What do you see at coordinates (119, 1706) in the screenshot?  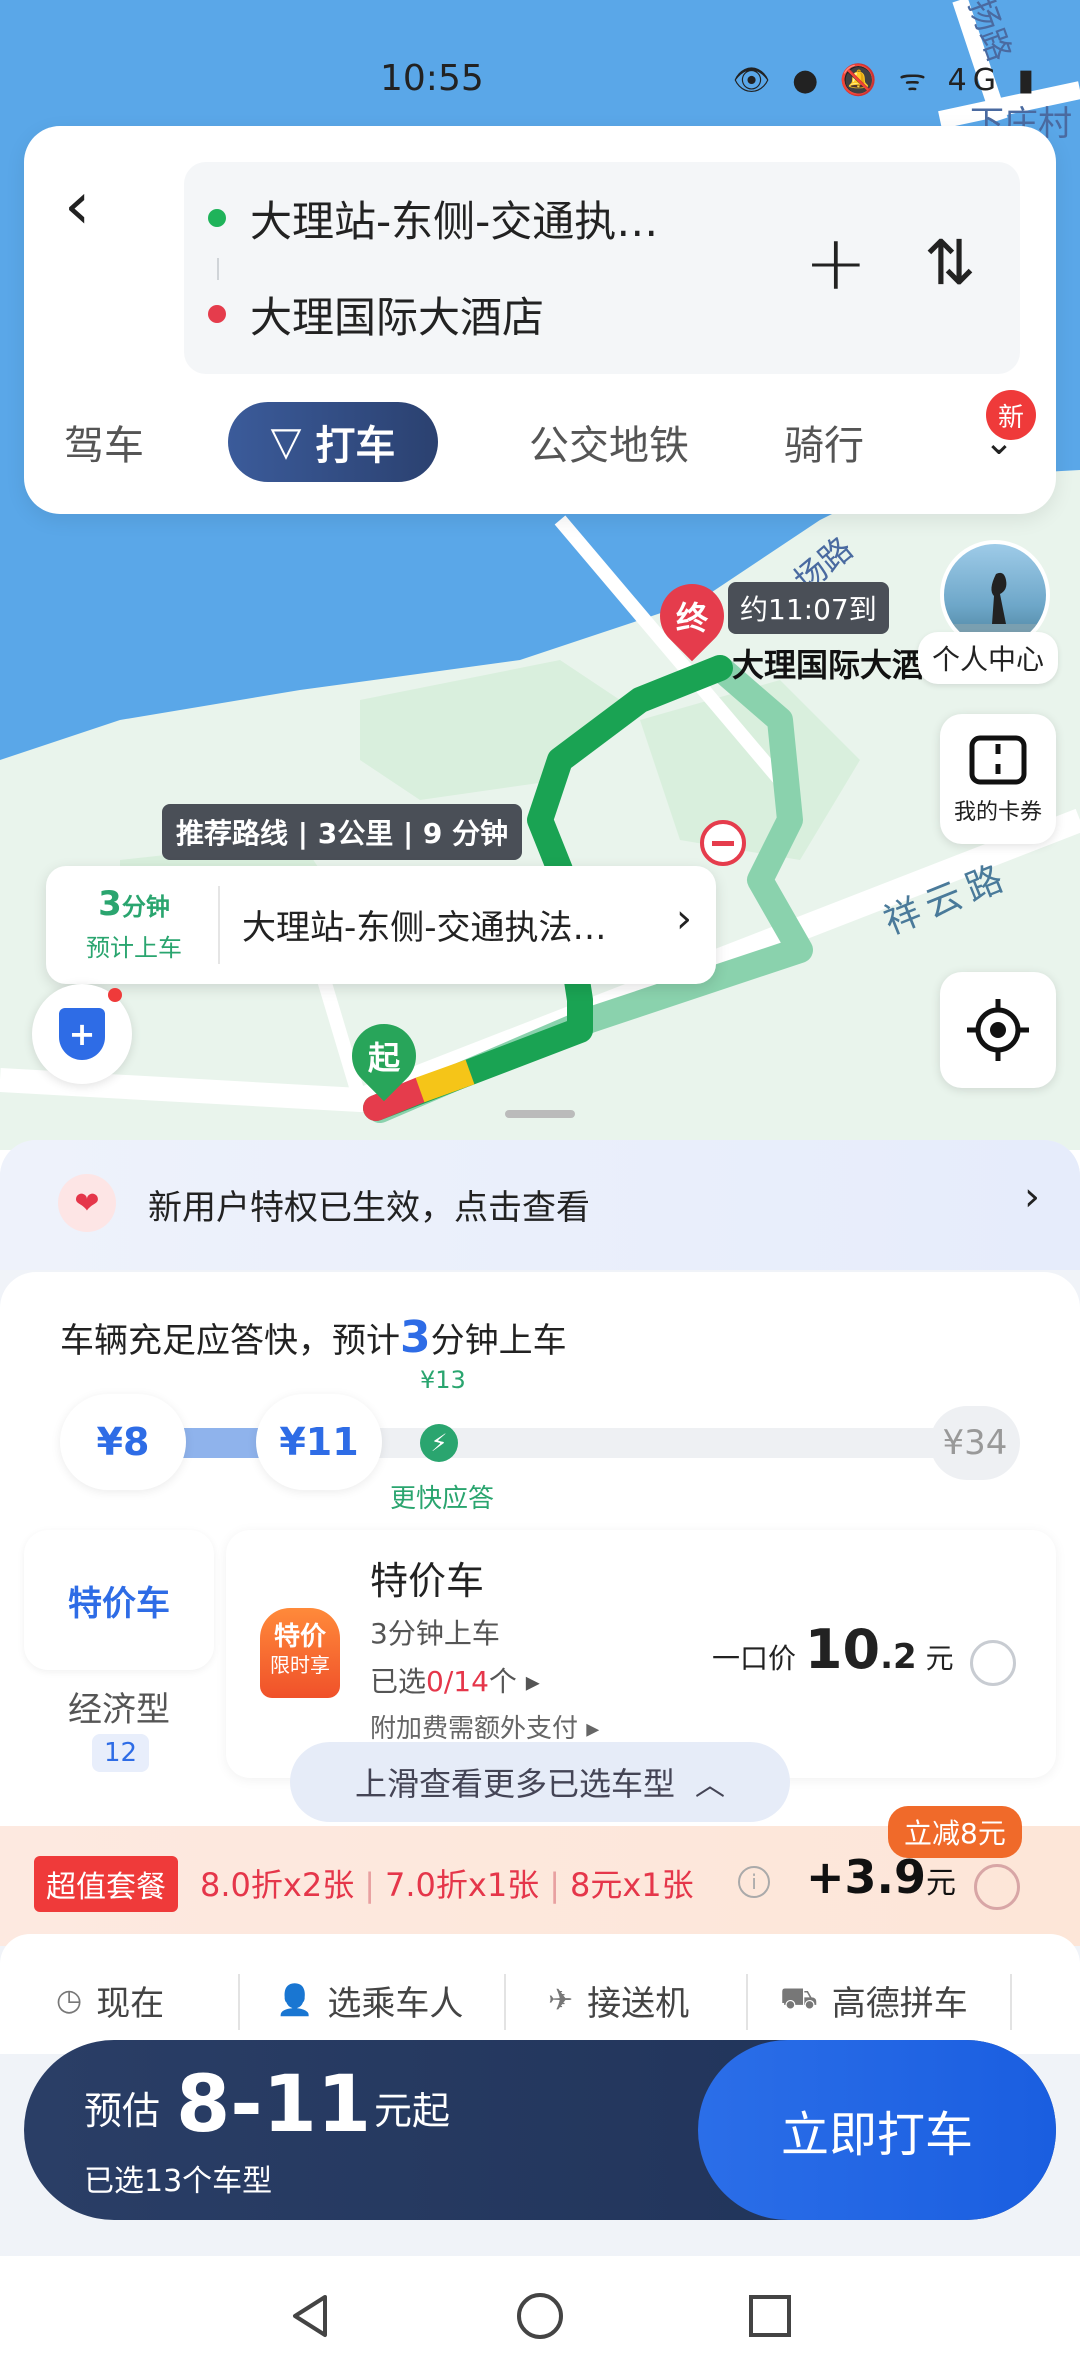 I see `category-tab-economy: 经济型` at bounding box center [119, 1706].